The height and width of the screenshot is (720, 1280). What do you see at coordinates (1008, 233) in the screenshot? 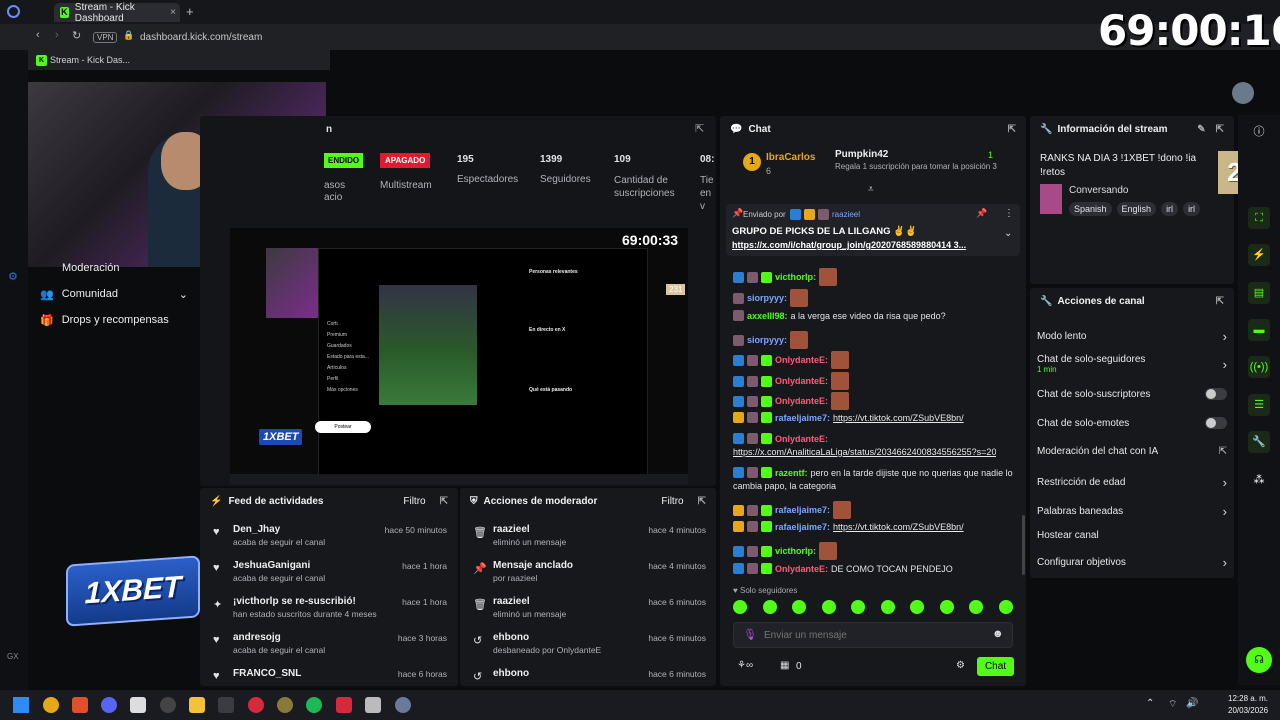
I see `chevron-down-icon: ⌄` at bounding box center [1008, 233].